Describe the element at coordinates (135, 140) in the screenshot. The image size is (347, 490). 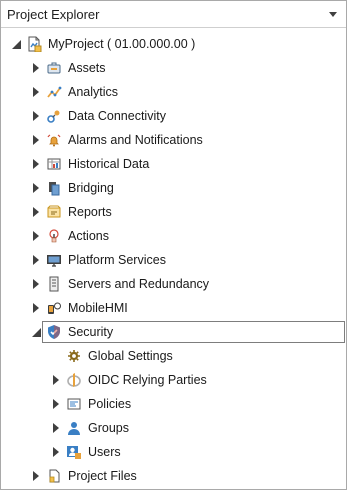
I see `tree-item-label: Alarms and Notifications` at that location.